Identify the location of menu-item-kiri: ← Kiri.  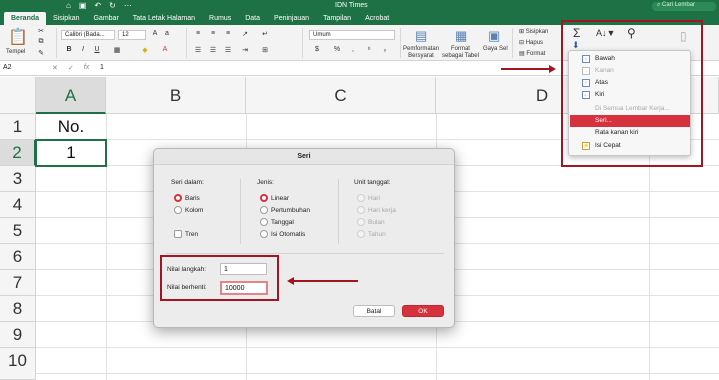
(630, 95).